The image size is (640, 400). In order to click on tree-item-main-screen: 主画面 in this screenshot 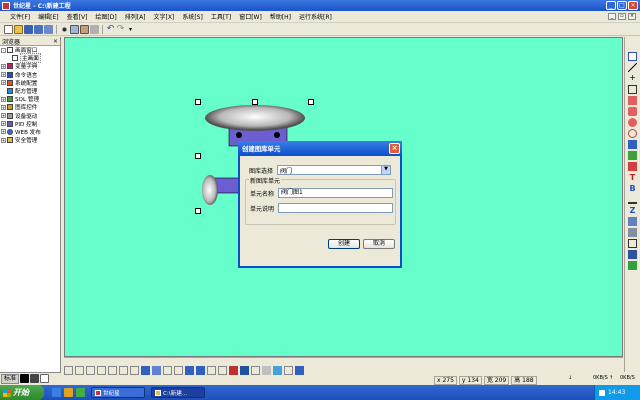, I will do `click(30, 58)`.